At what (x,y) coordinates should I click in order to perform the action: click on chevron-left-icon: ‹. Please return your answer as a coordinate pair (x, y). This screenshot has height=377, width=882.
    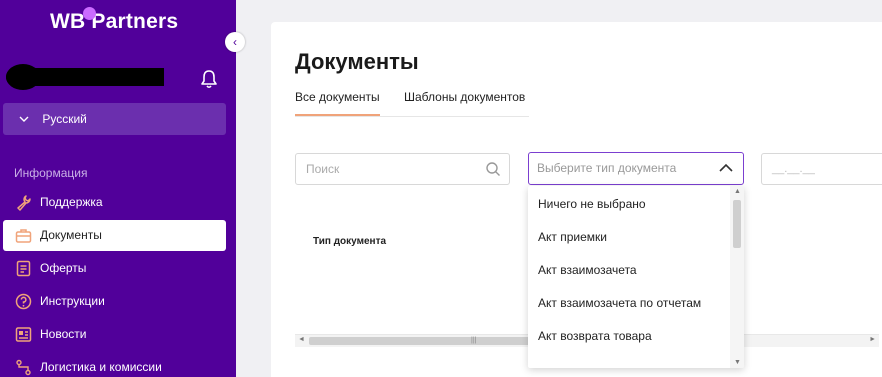
    Looking at the image, I should click on (235, 42).